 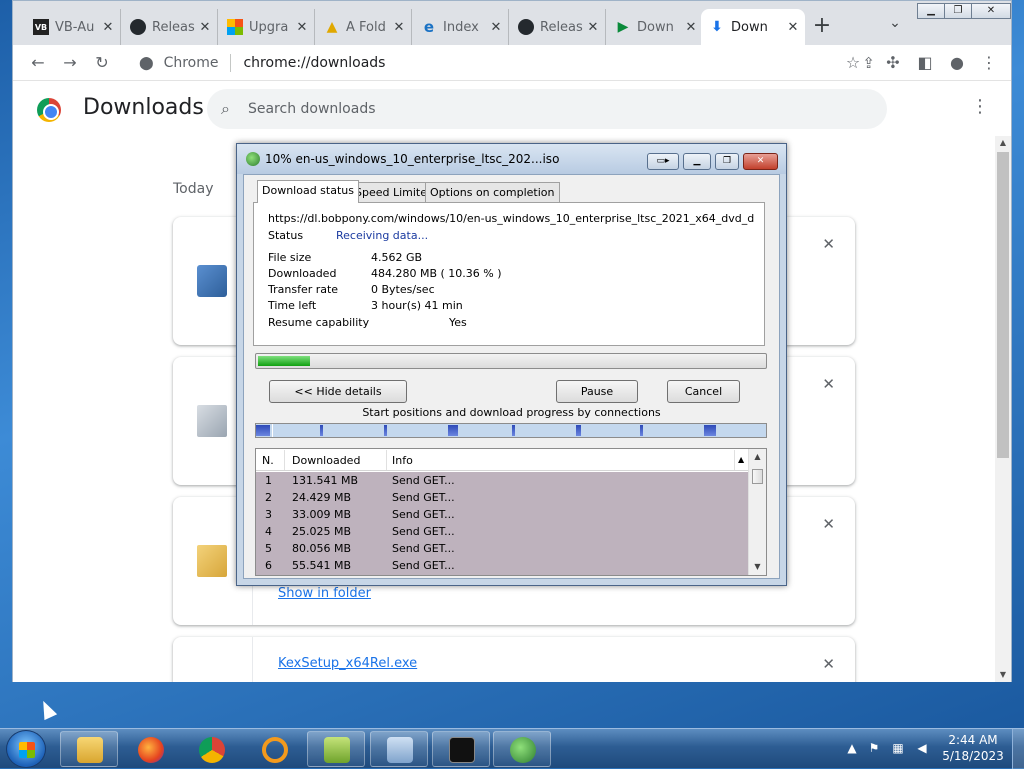 I want to click on close-window-button: ✕, so click(x=991, y=11).